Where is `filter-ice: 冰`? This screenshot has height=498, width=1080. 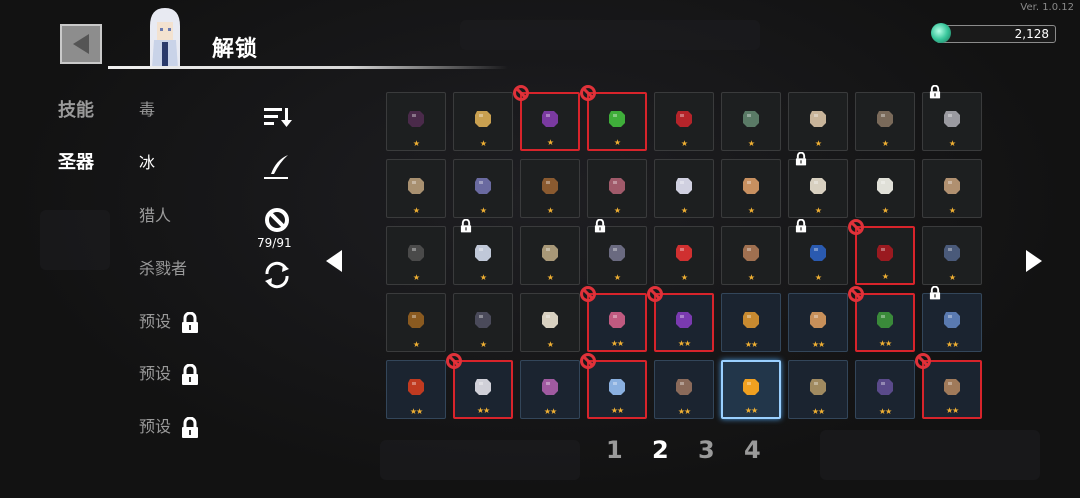 filter-ice: 冰 is located at coordinates (147, 161).